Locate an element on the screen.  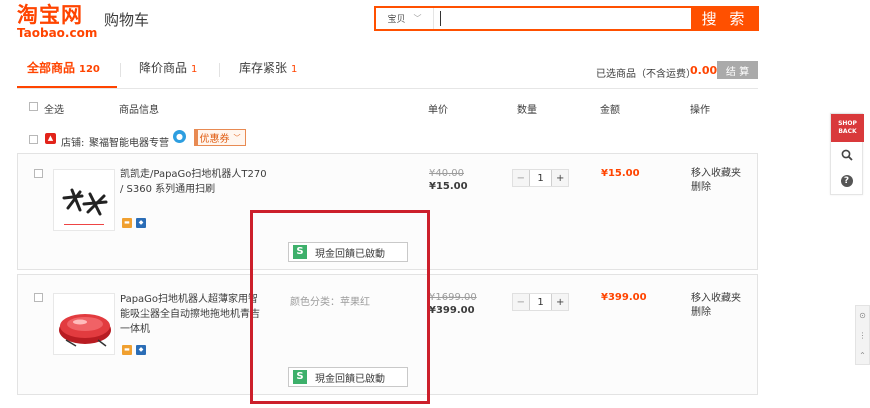
side-search-button is located at coordinates (846, 155).